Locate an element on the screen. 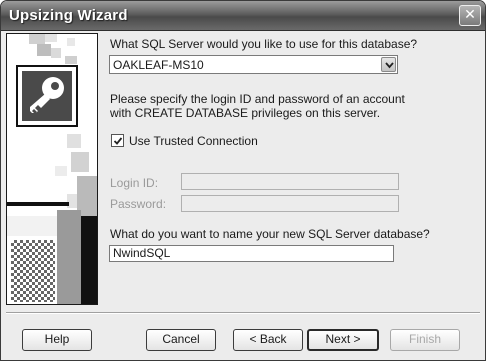  wizard-artwork is located at coordinates (52, 169).